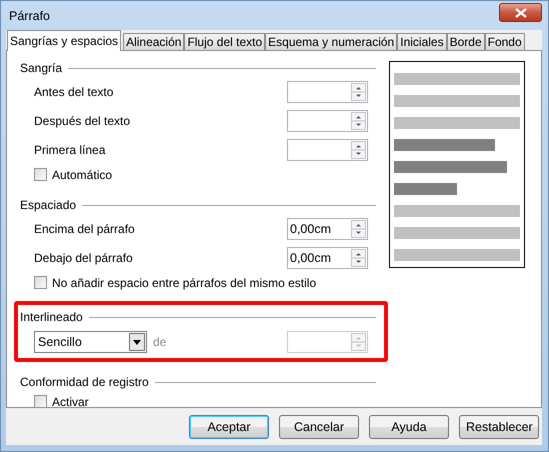 The image size is (549, 452). What do you see at coordinates (41, 68) in the screenshot?
I see `section-heading: Sangría` at bounding box center [41, 68].